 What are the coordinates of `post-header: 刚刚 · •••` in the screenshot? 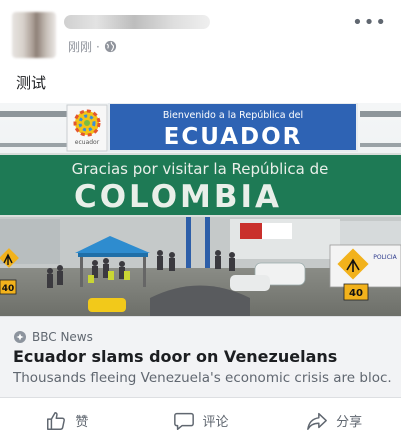 It's located at (200, 32).